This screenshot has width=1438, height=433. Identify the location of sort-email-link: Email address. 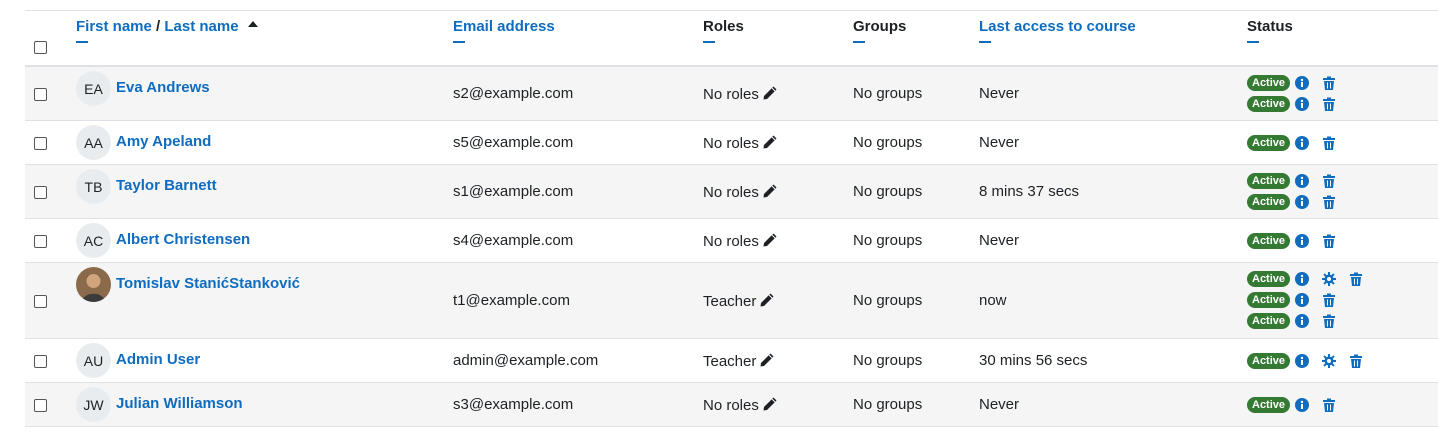
(504, 26).